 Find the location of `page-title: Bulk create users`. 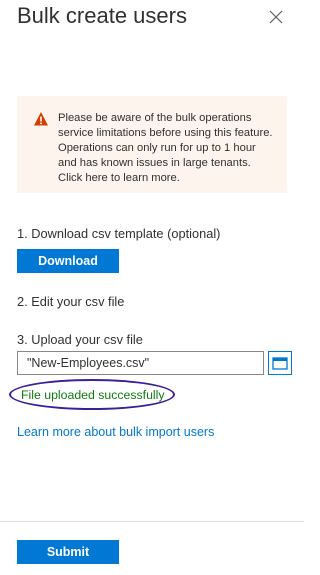

page-title: Bulk create users is located at coordinates (102, 15).